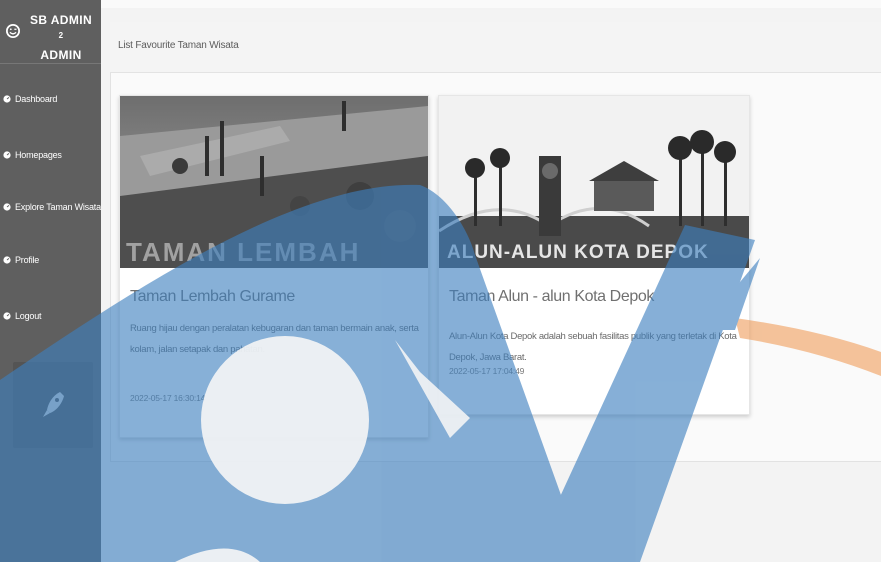 The height and width of the screenshot is (562, 881). I want to click on sidebar-toggle-button, so click(53, 405).